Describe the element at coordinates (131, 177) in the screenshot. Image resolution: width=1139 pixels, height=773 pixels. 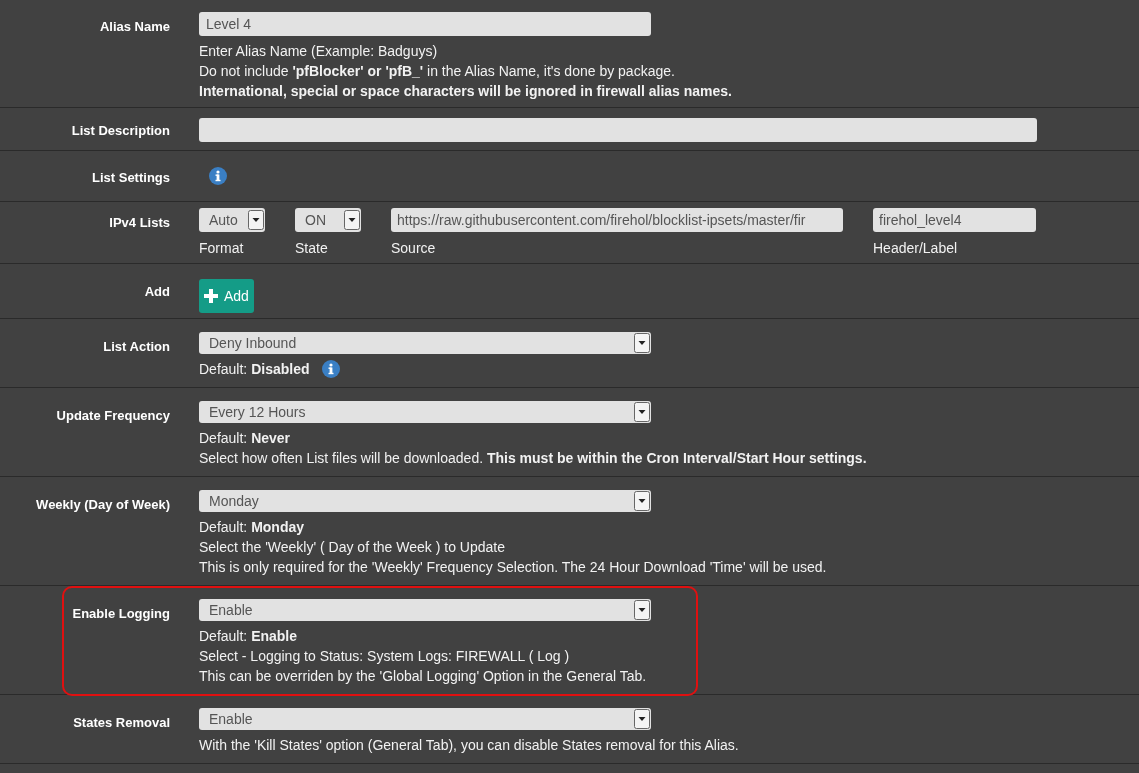
I see `field-label: List Settings` at that location.